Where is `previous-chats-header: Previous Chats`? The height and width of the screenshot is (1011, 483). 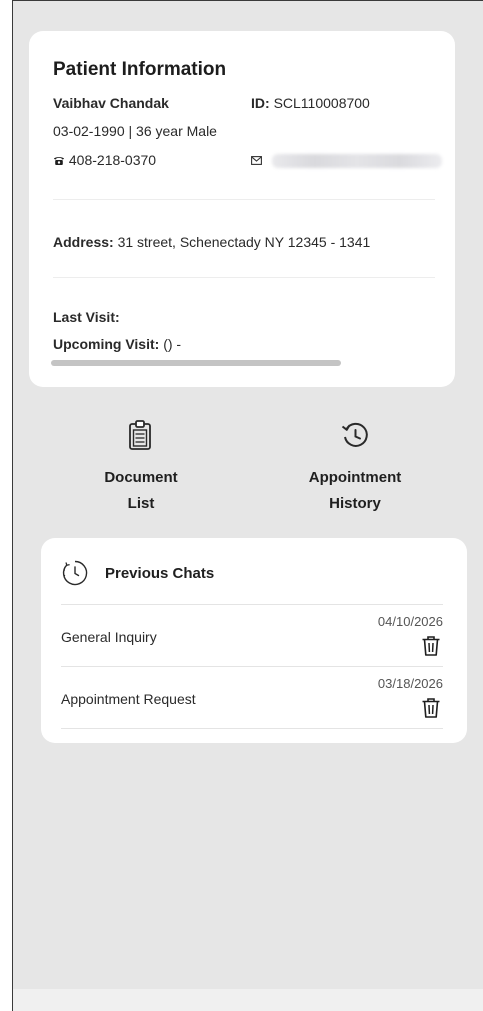 previous-chats-header: Previous Chats is located at coordinates (137, 573).